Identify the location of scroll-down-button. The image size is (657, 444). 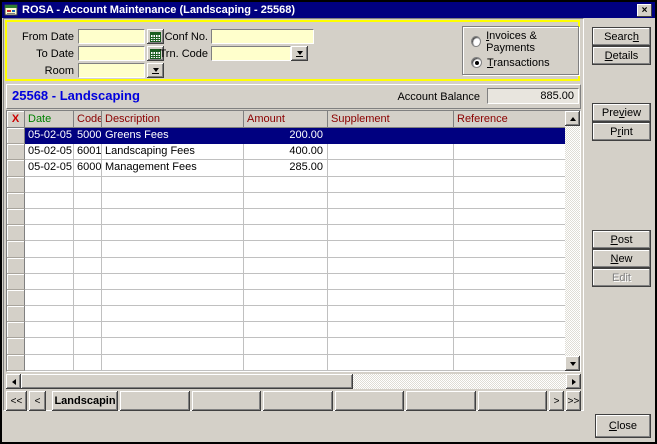
(572, 363).